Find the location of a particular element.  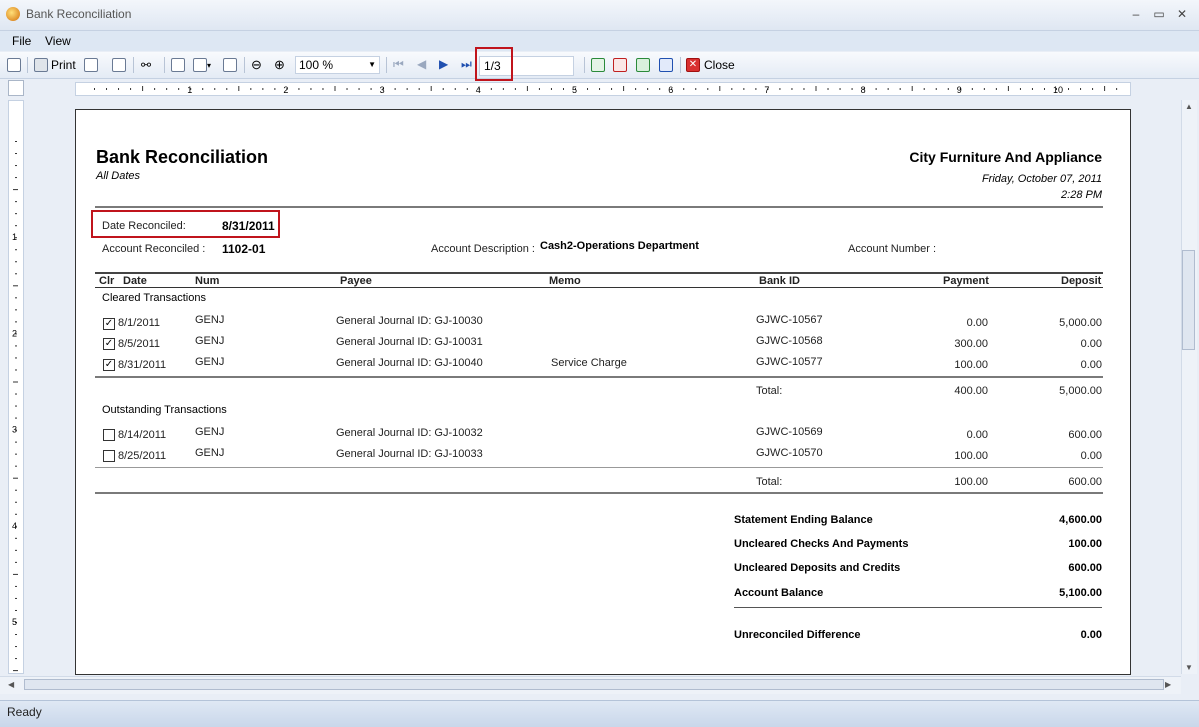

summary-divider is located at coordinates (918, 607).